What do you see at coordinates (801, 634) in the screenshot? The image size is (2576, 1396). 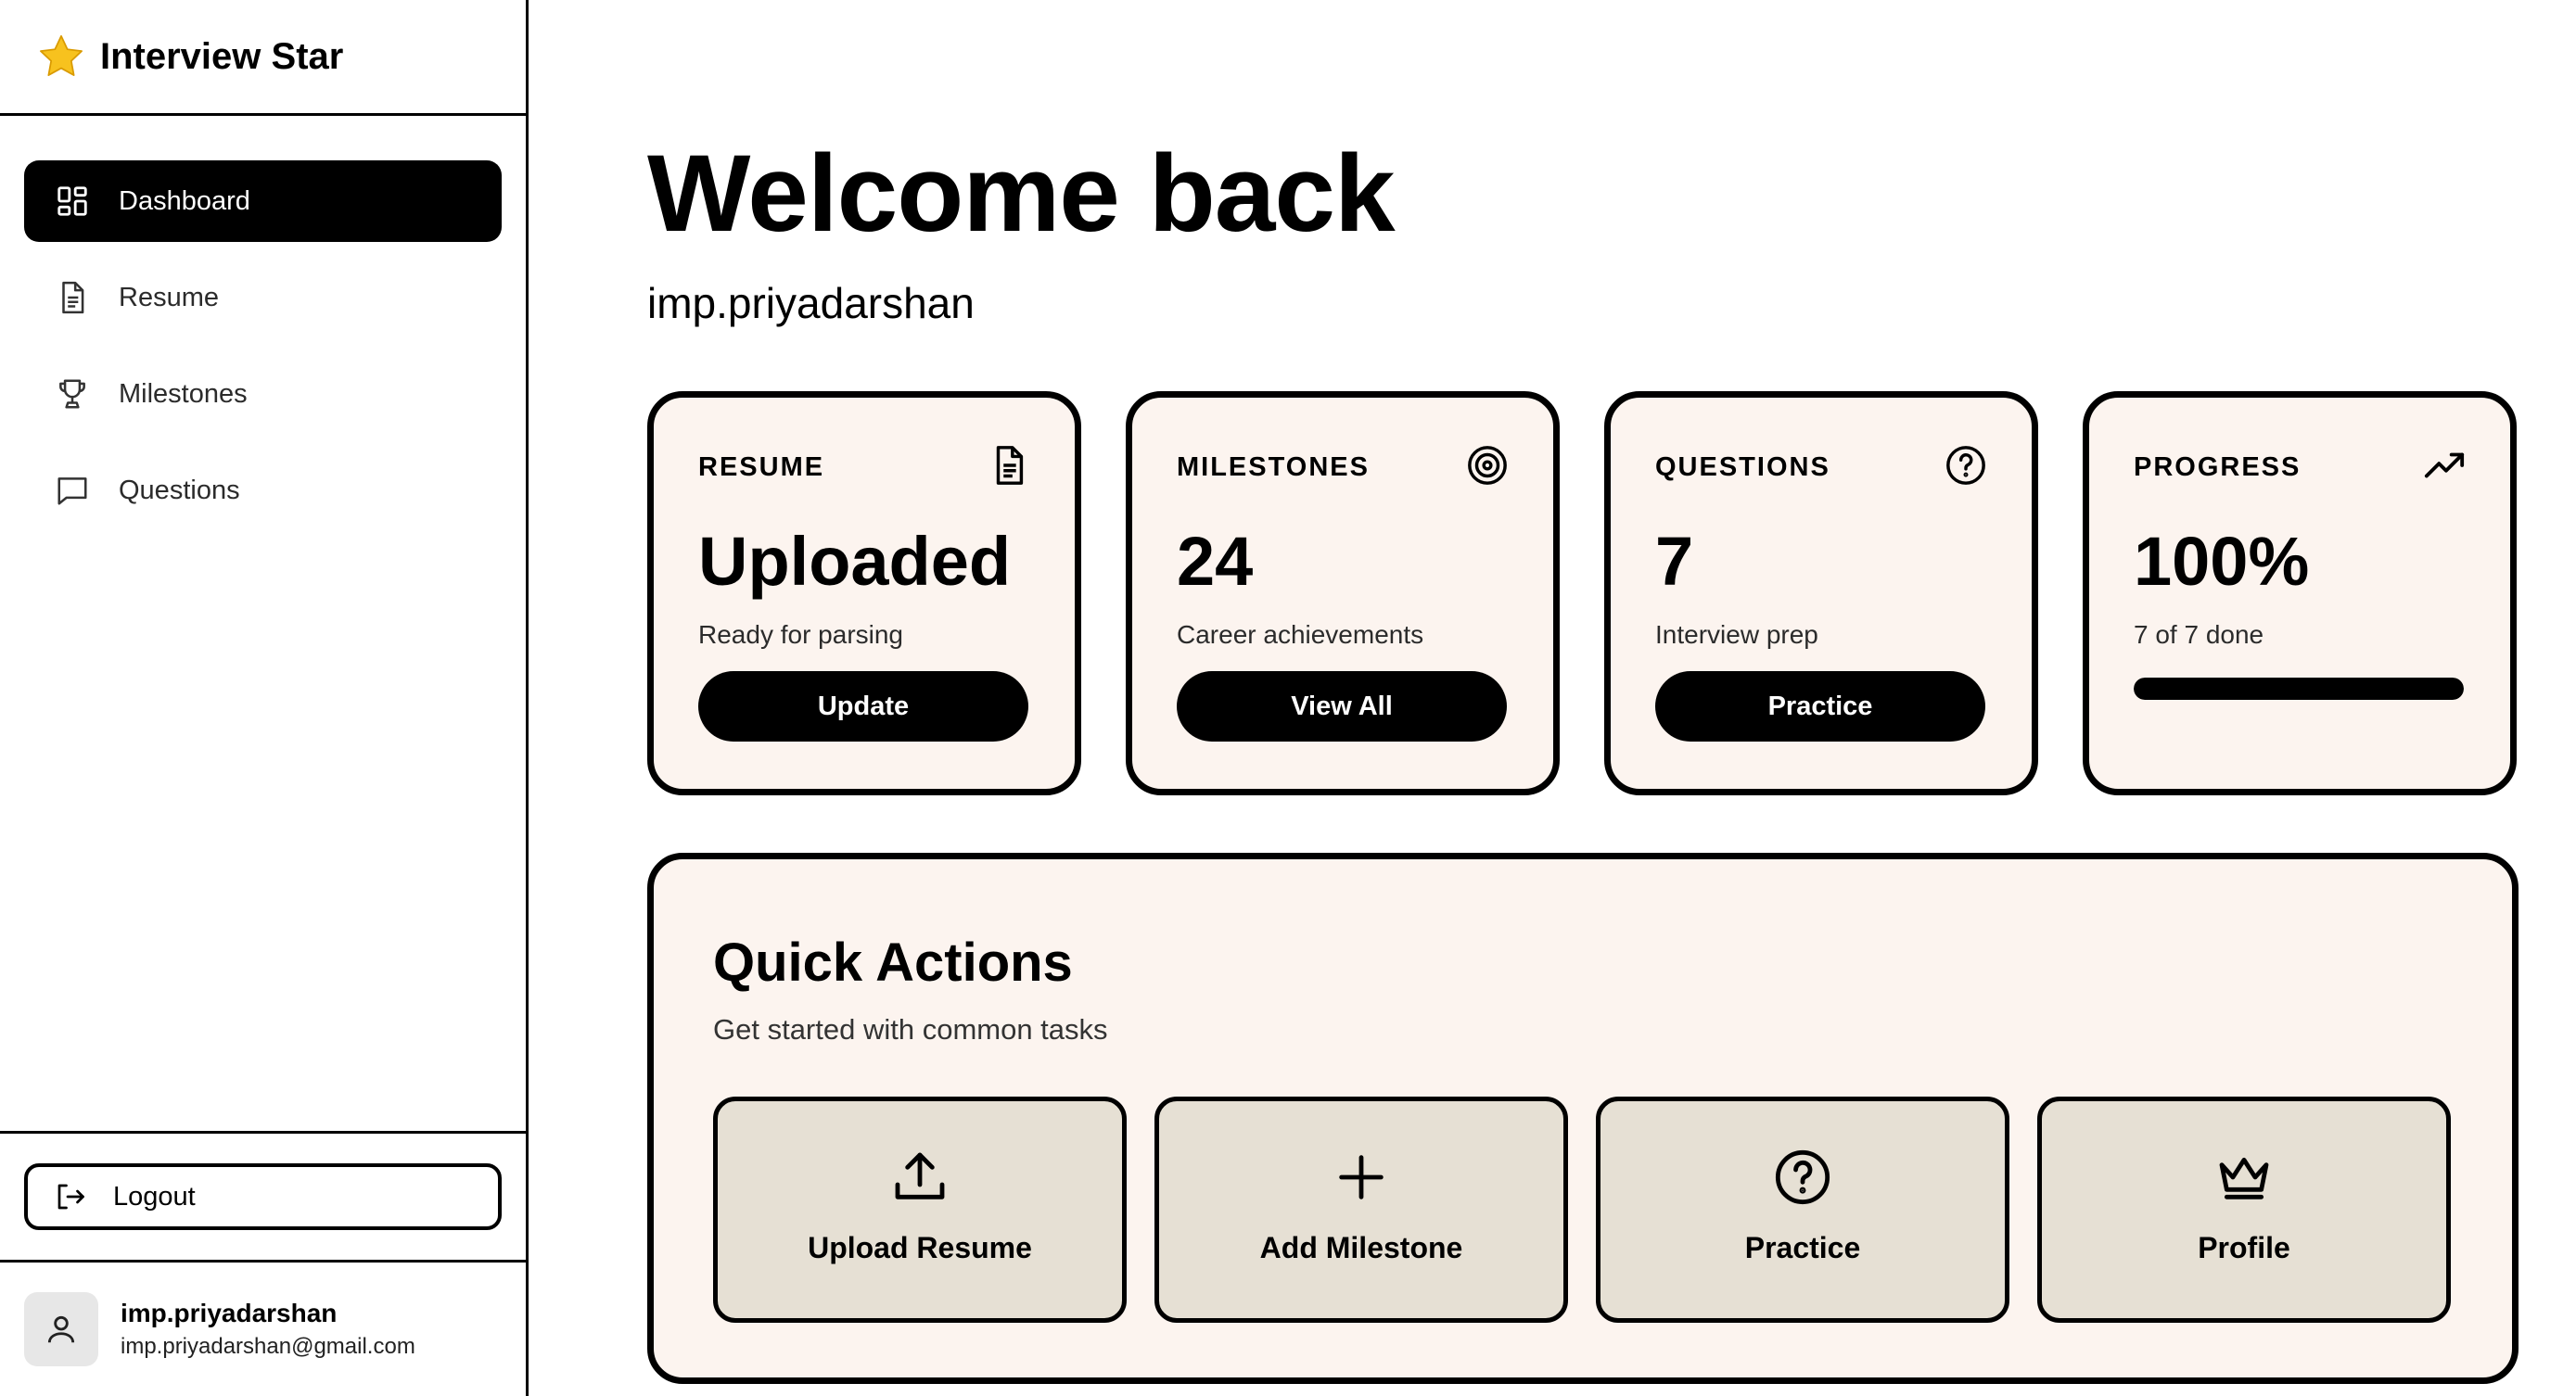 I see `card-subtitle: Ready for parsing` at bounding box center [801, 634].